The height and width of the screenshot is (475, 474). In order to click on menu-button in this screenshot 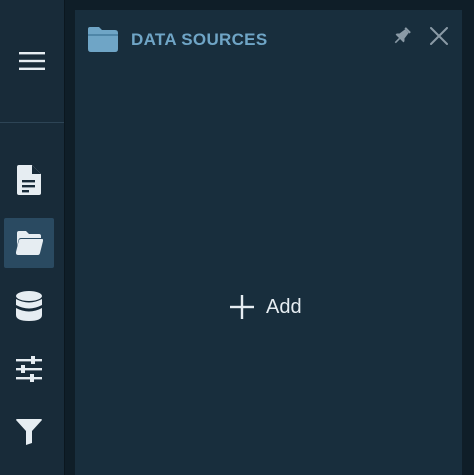, I will do `click(32, 61)`.